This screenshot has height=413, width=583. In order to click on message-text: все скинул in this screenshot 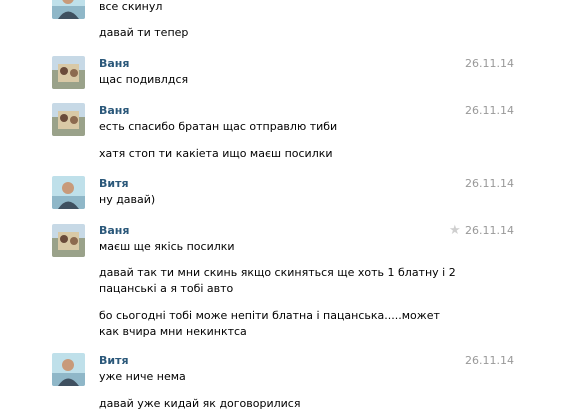, I will do `click(131, 6)`.